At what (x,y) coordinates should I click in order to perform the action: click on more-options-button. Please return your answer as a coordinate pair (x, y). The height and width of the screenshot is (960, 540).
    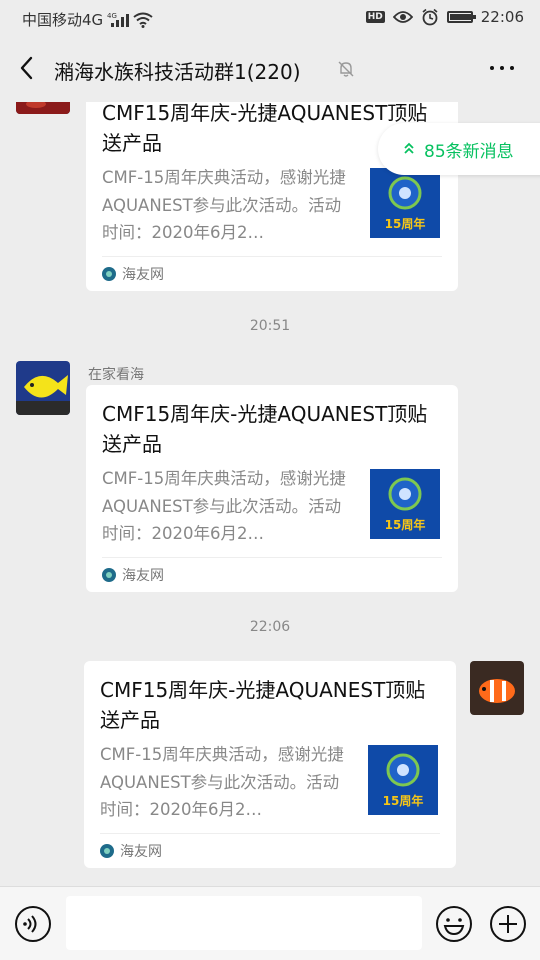
    Looking at the image, I should click on (502, 68).